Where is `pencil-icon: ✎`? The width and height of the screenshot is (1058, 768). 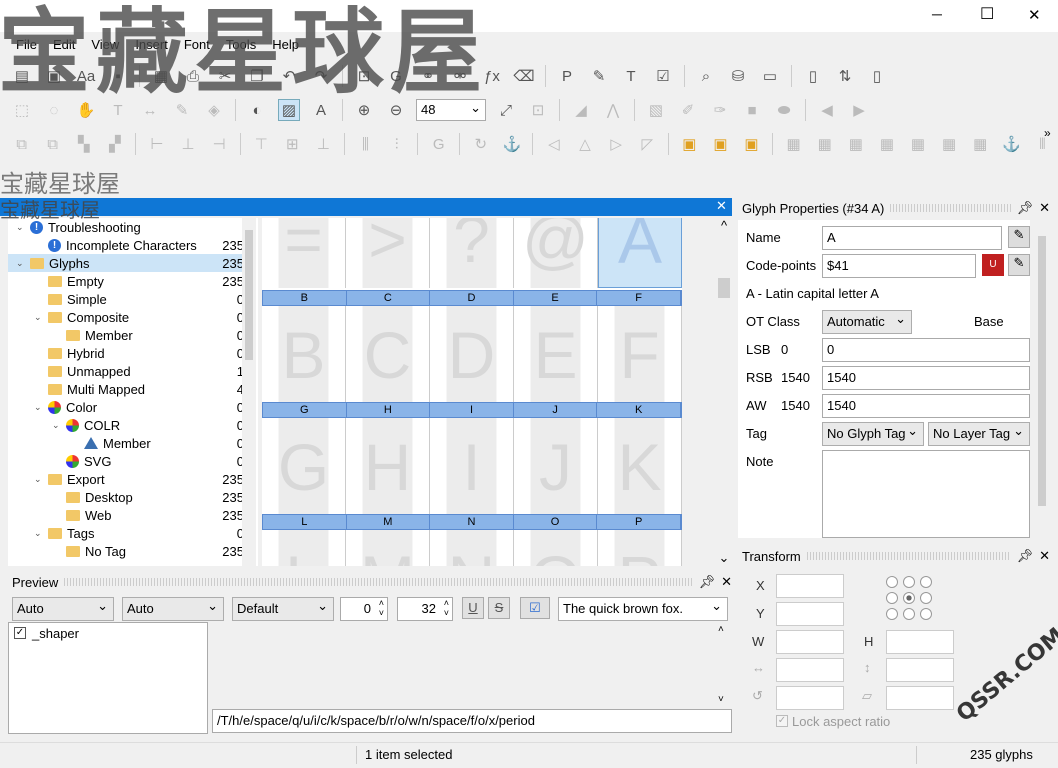 pencil-icon: ✎ is located at coordinates (182, 110).